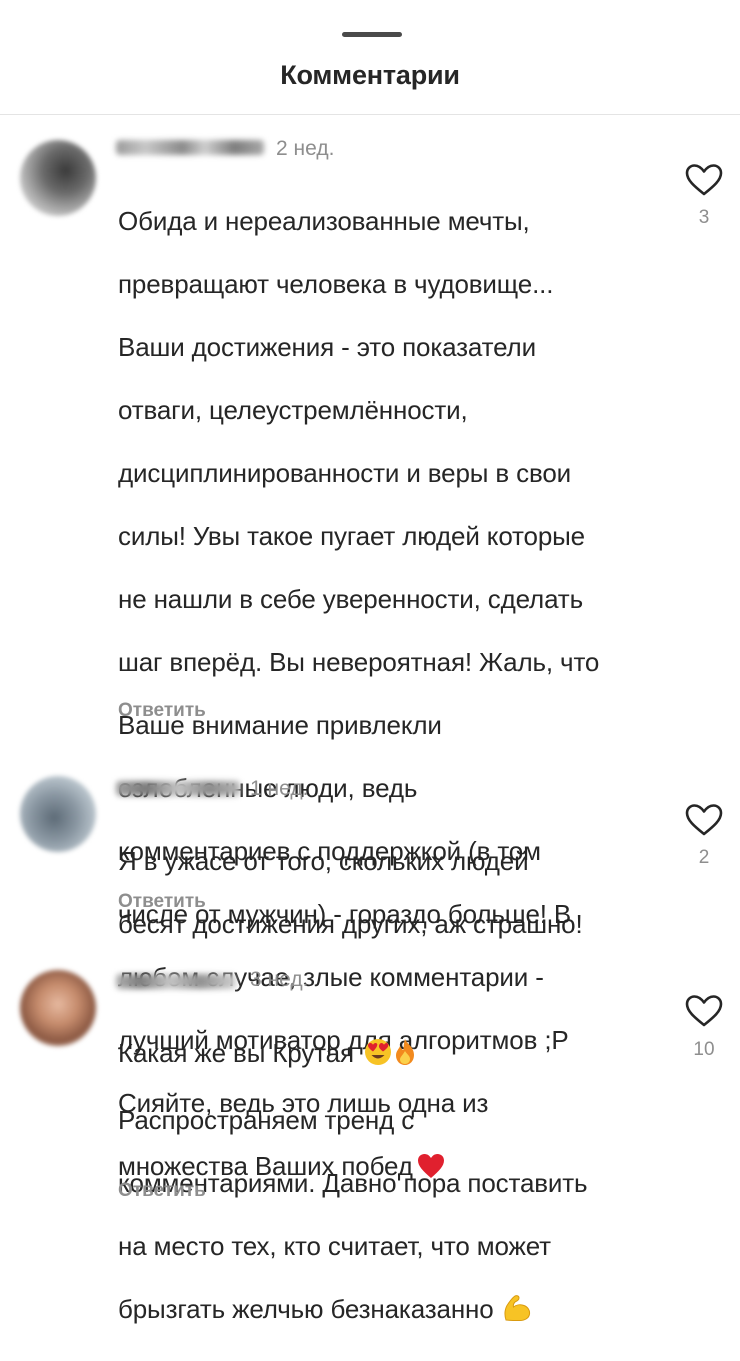  What do you see at coordinates (704, 857) in the screenshot?
I see `like-count: 2` at bounding box center [704, 857].